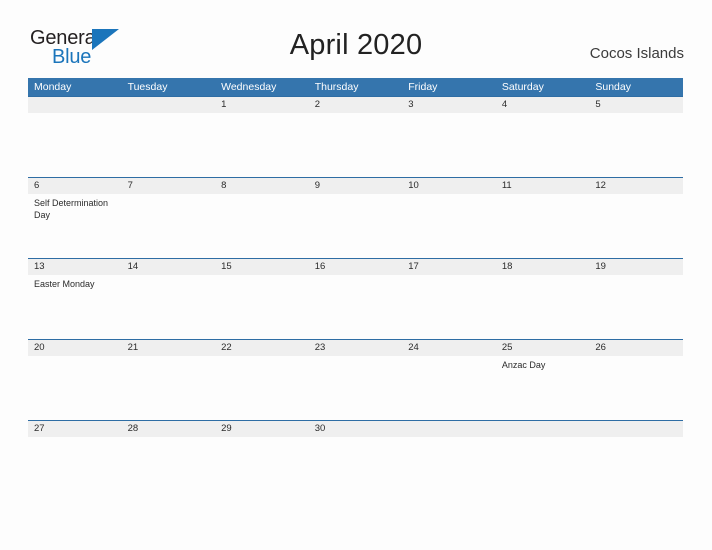 Image resolution: width=712 pixels, height=550 pixels. I want to click on day-number: 7, so click(169, 186).